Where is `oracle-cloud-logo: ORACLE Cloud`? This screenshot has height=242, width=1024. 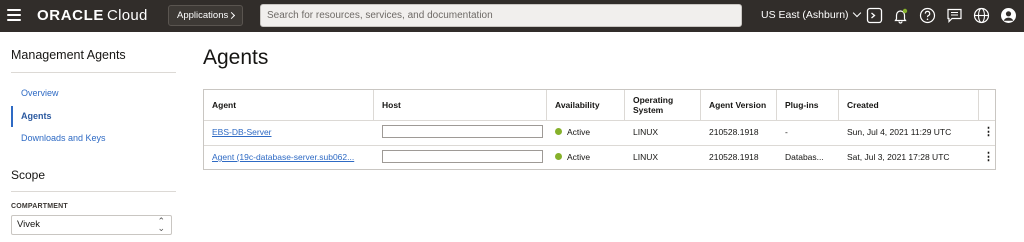 oracle-cloud-logo: ORACLE Cloud is located at coordinates (92, 15).